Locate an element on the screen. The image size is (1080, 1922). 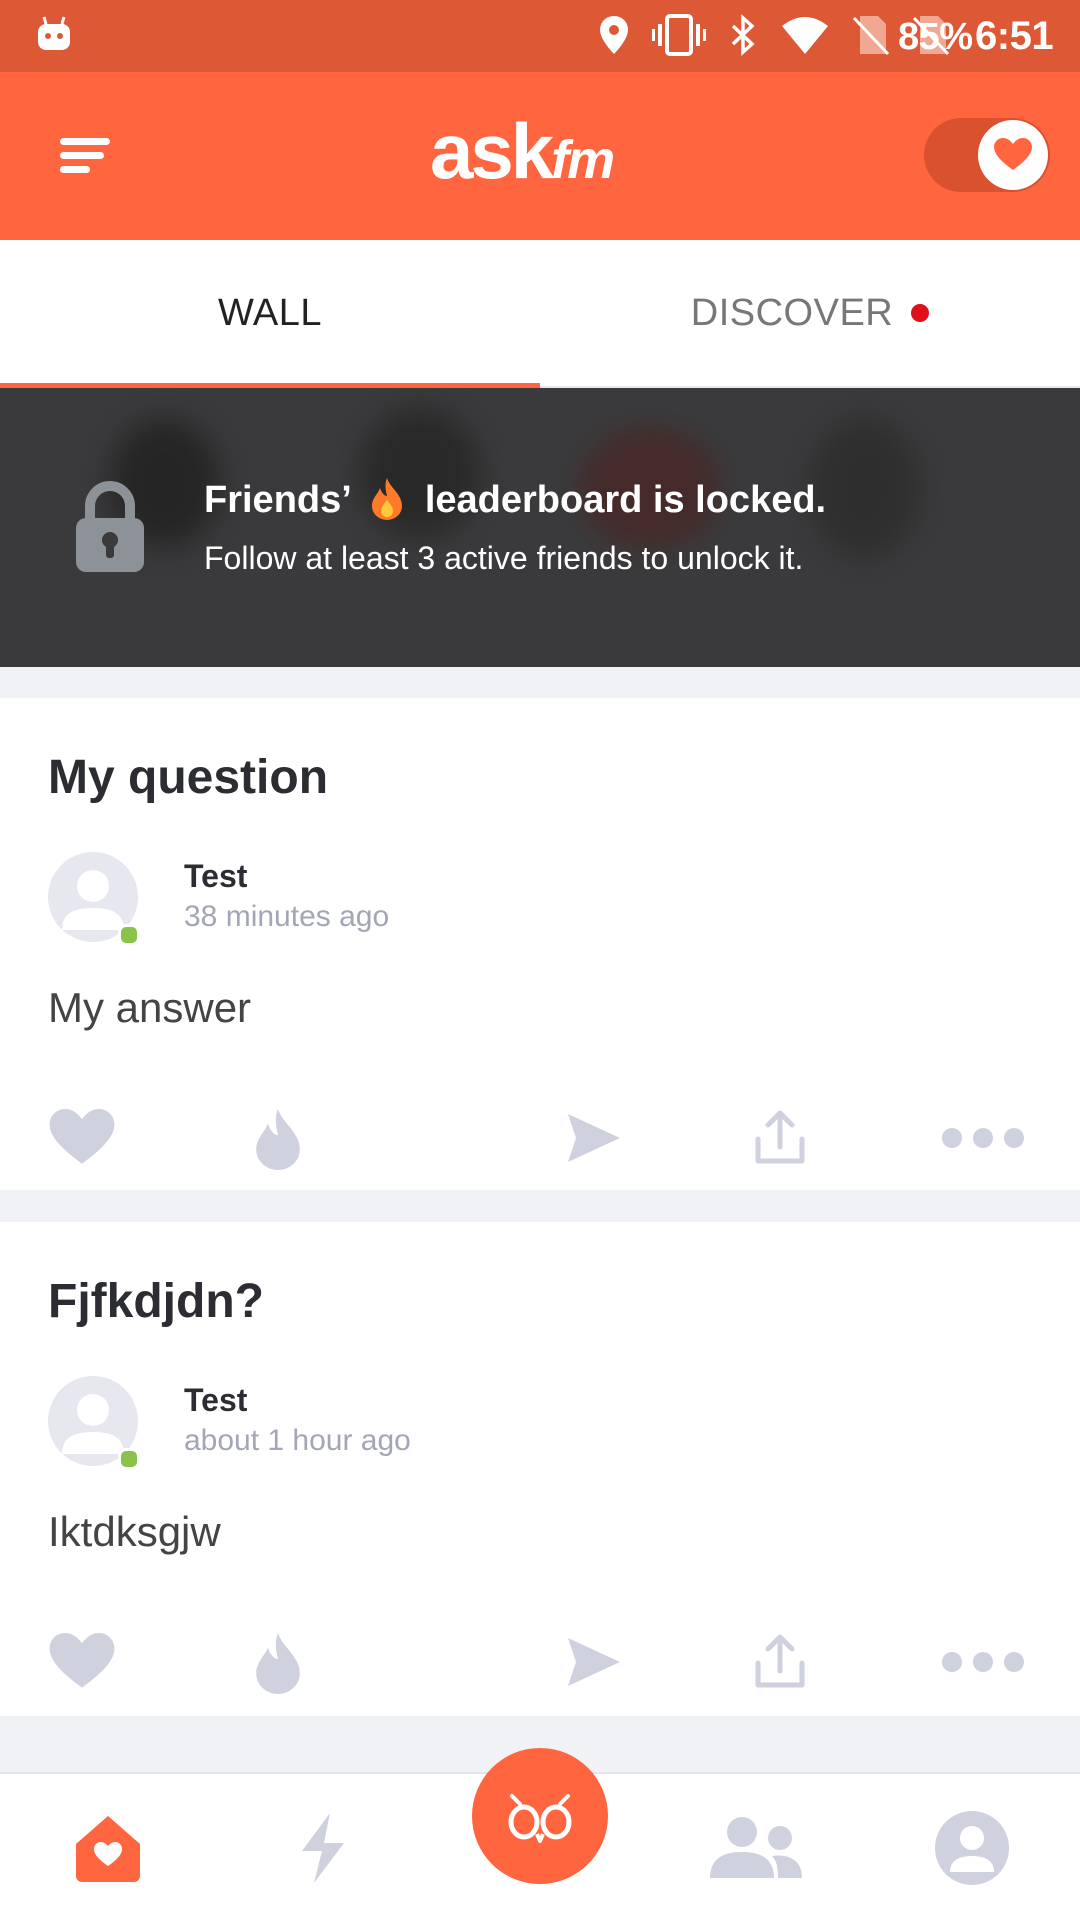
question-title: Fjfkdjdn? is located at coordinates (156, 1301).